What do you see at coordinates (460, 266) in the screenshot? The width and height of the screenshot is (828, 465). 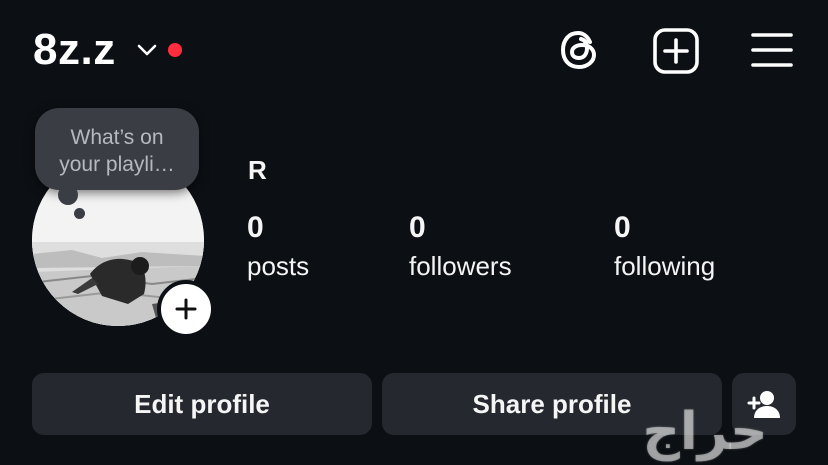 I see `followers-label: followers` at bounding box center [460, 266].